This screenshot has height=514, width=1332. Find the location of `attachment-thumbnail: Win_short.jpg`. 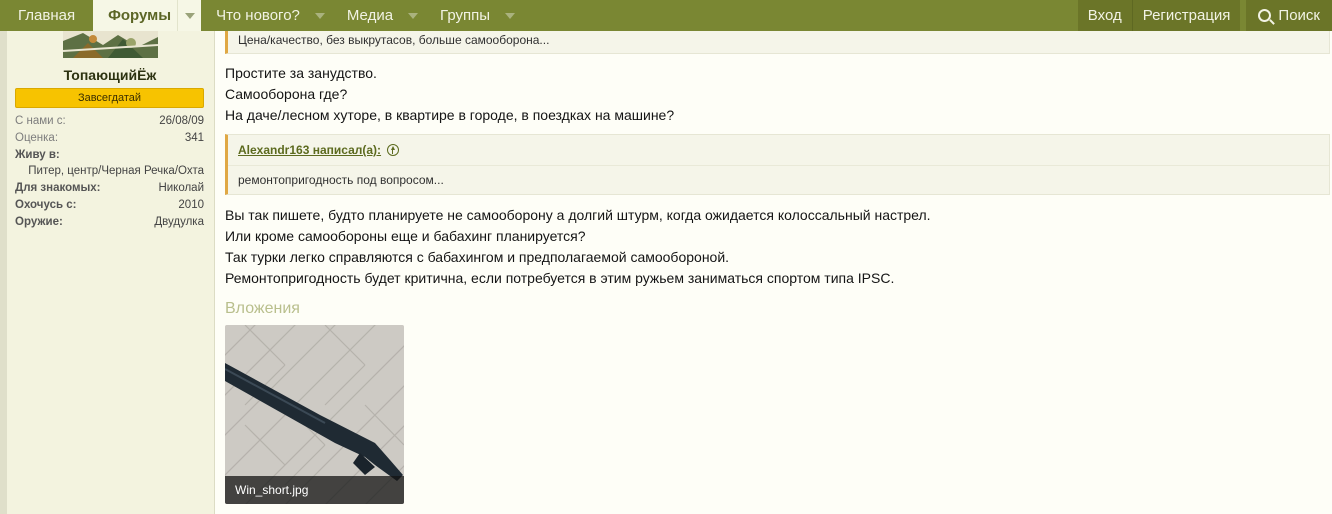

attachment-thumbnail: Win_short.jpg is located at coordinates (314, 414).